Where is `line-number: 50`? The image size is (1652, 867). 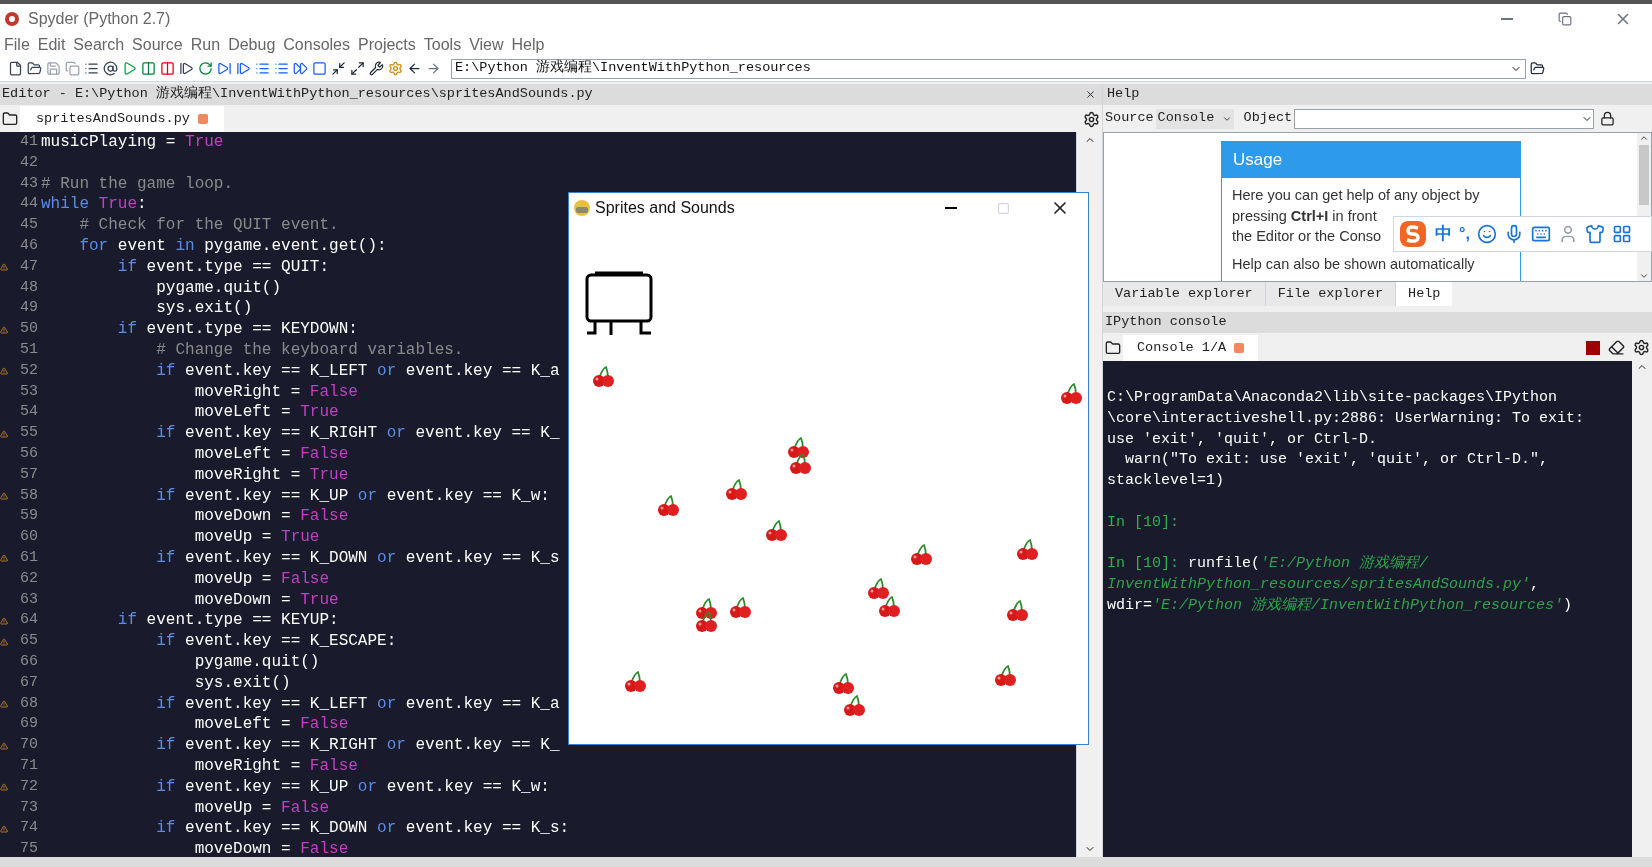
line-number: 50 is located at coordinates (28, 329).